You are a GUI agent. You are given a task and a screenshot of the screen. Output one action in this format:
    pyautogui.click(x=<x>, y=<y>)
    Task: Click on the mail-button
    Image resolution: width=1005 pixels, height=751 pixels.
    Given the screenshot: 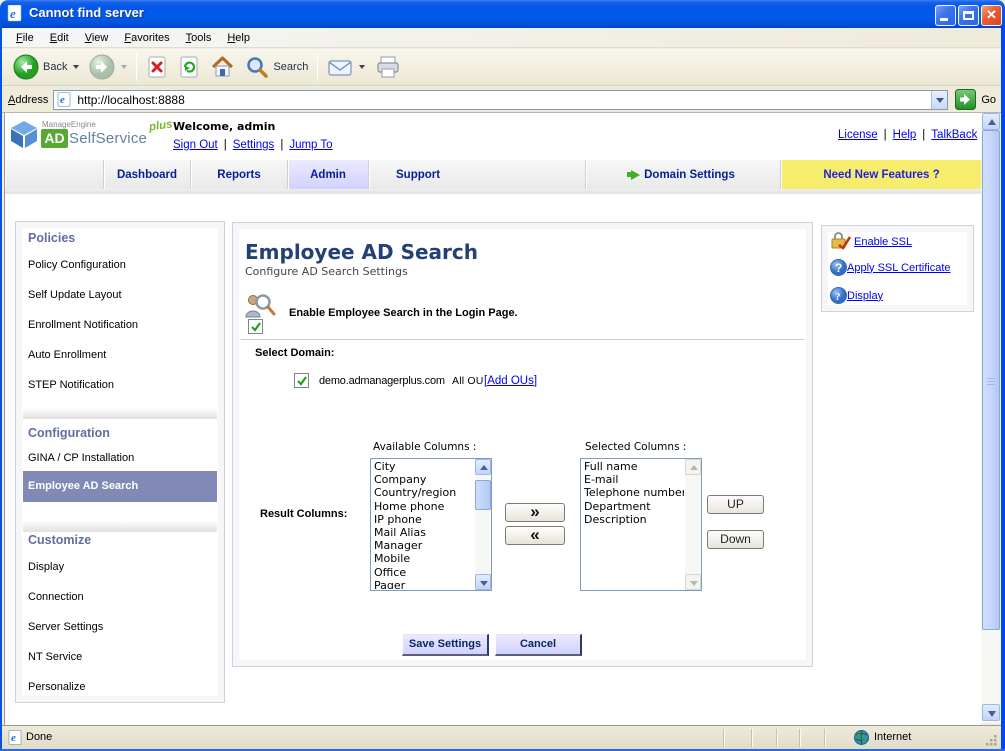 What is the action you would take?
    pyautogui.click(x=346, y=67)
    